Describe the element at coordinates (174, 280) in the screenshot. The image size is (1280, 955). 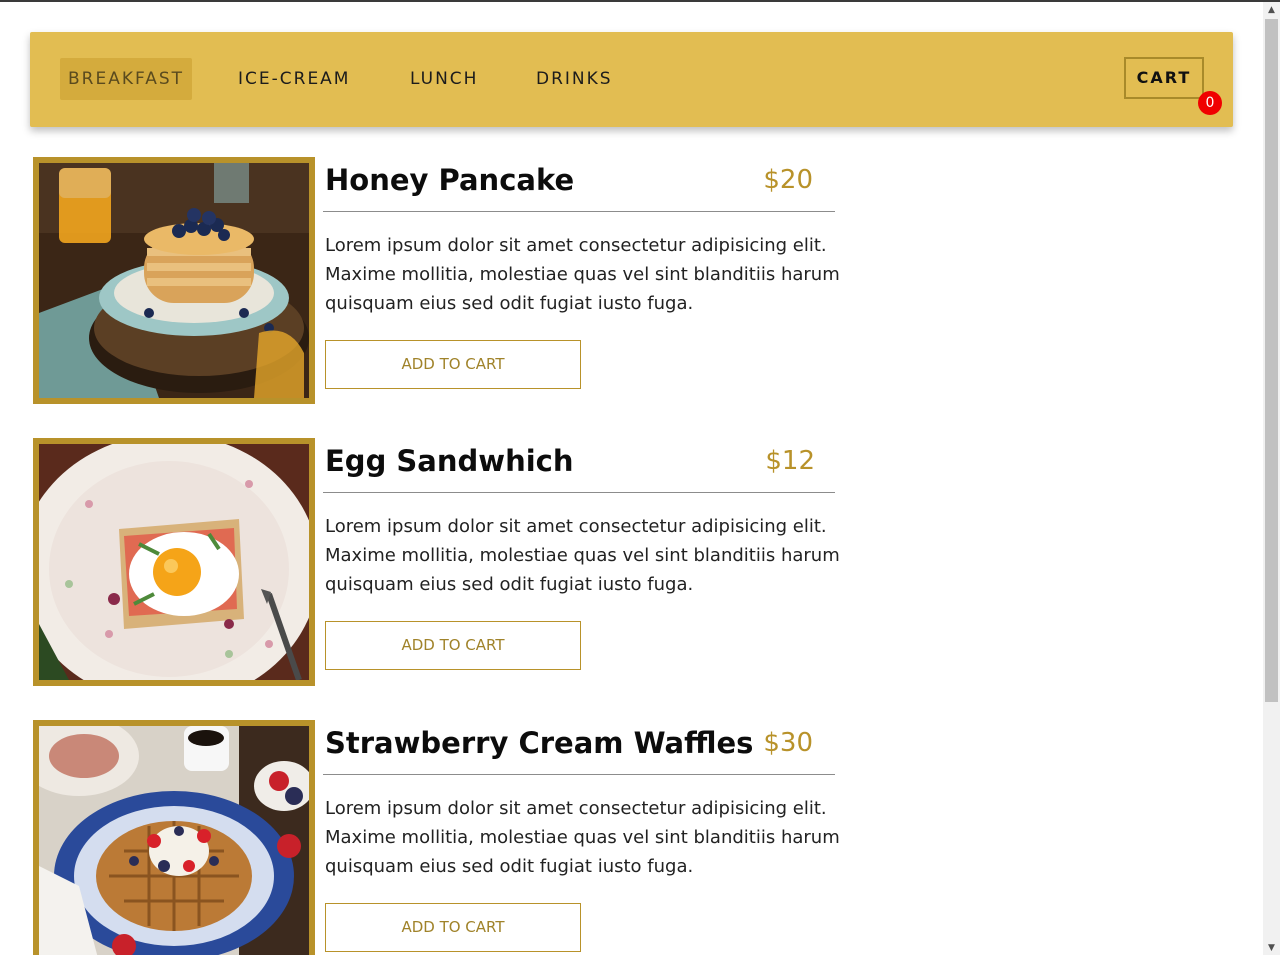
I see `honey-pancake-photo` at that location.